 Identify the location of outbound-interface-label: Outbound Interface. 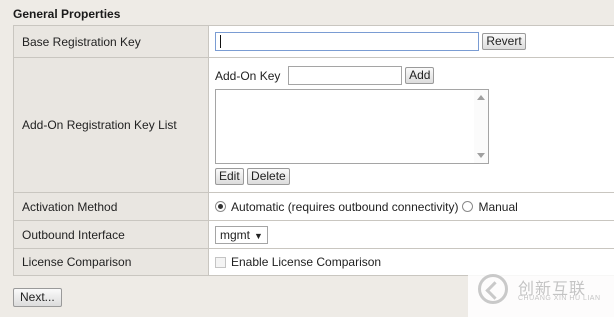
(111, 234).